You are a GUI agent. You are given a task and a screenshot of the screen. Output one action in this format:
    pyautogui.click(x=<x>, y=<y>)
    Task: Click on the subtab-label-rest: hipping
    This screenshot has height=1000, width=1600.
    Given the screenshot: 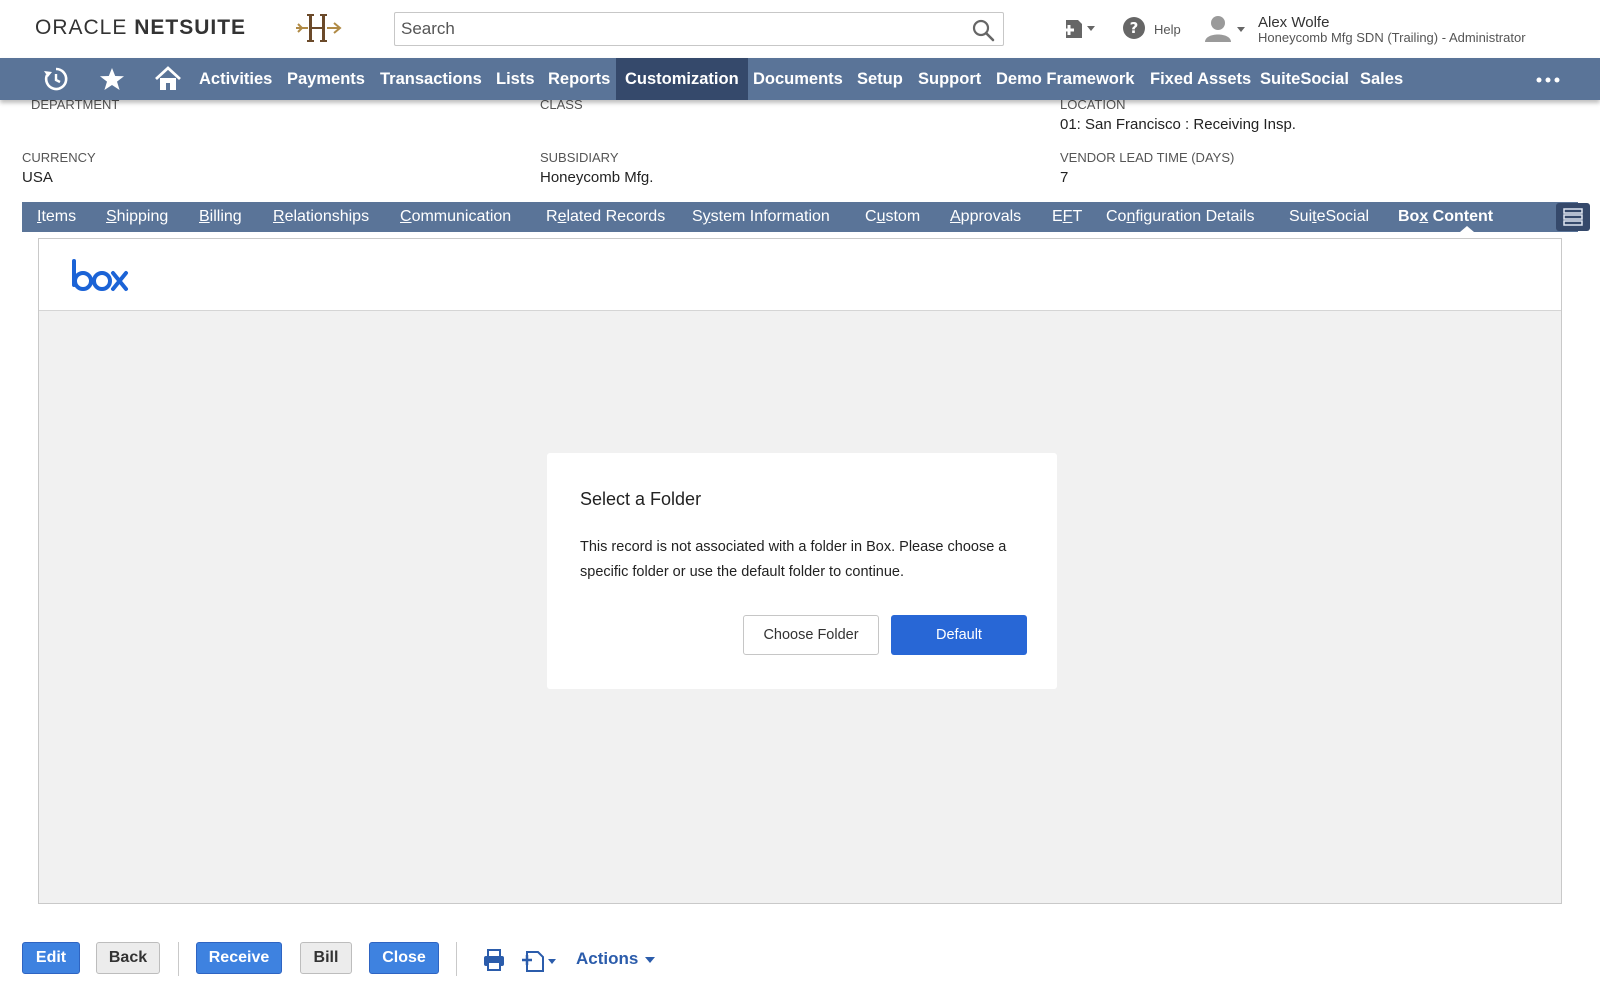 What is the action you would take?
    pyautogui.click(x=142, y=216)
    